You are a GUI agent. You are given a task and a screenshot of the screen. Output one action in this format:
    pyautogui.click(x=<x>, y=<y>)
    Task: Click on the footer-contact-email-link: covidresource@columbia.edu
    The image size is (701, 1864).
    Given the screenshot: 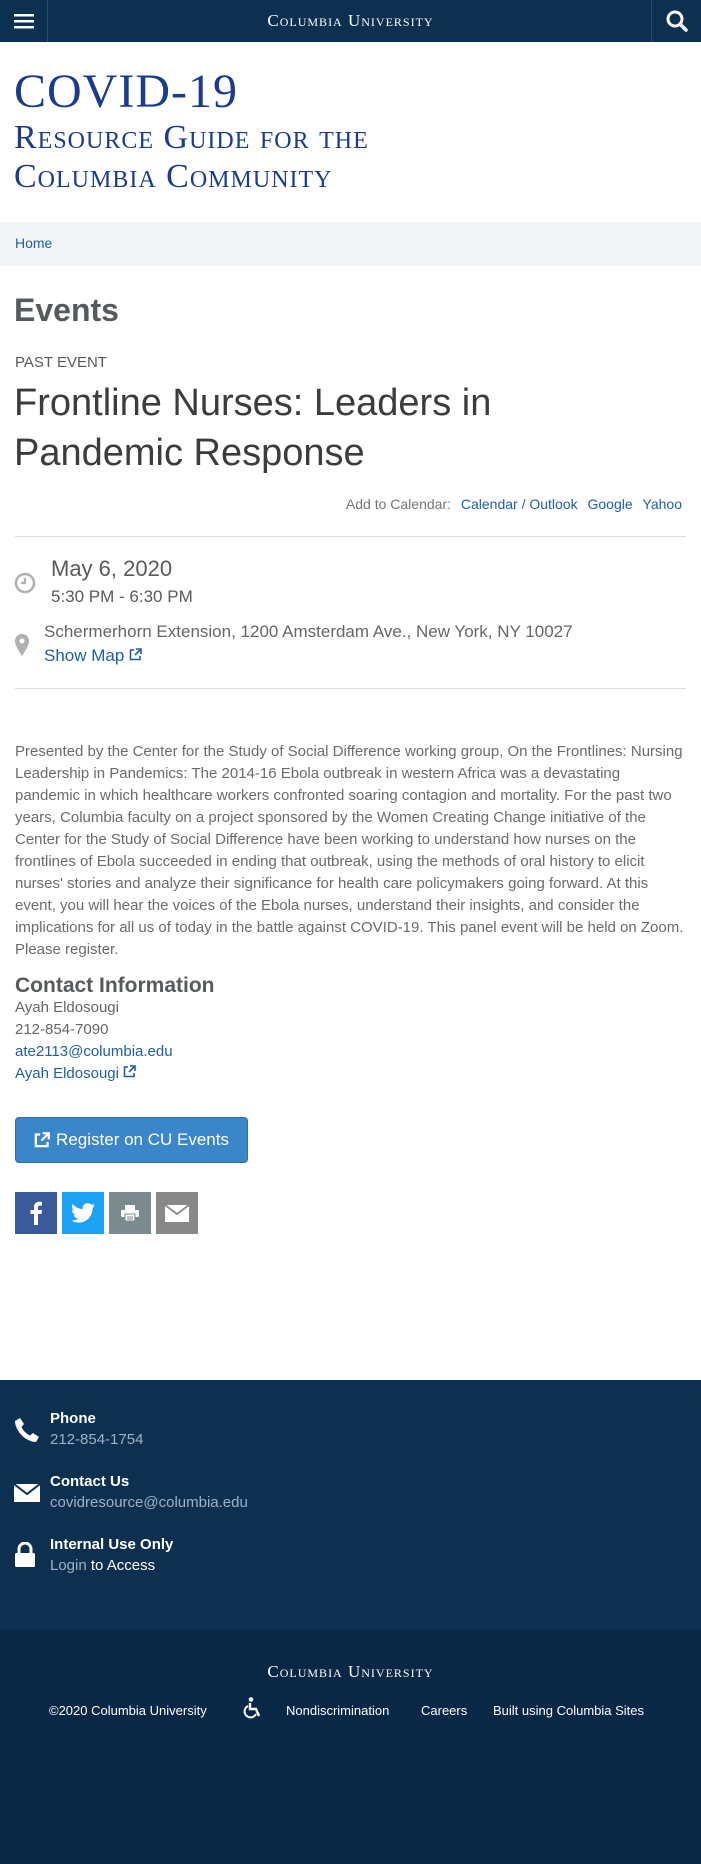 What is the action you would take?
    pyautogui.click(x=149, y=1502)
    